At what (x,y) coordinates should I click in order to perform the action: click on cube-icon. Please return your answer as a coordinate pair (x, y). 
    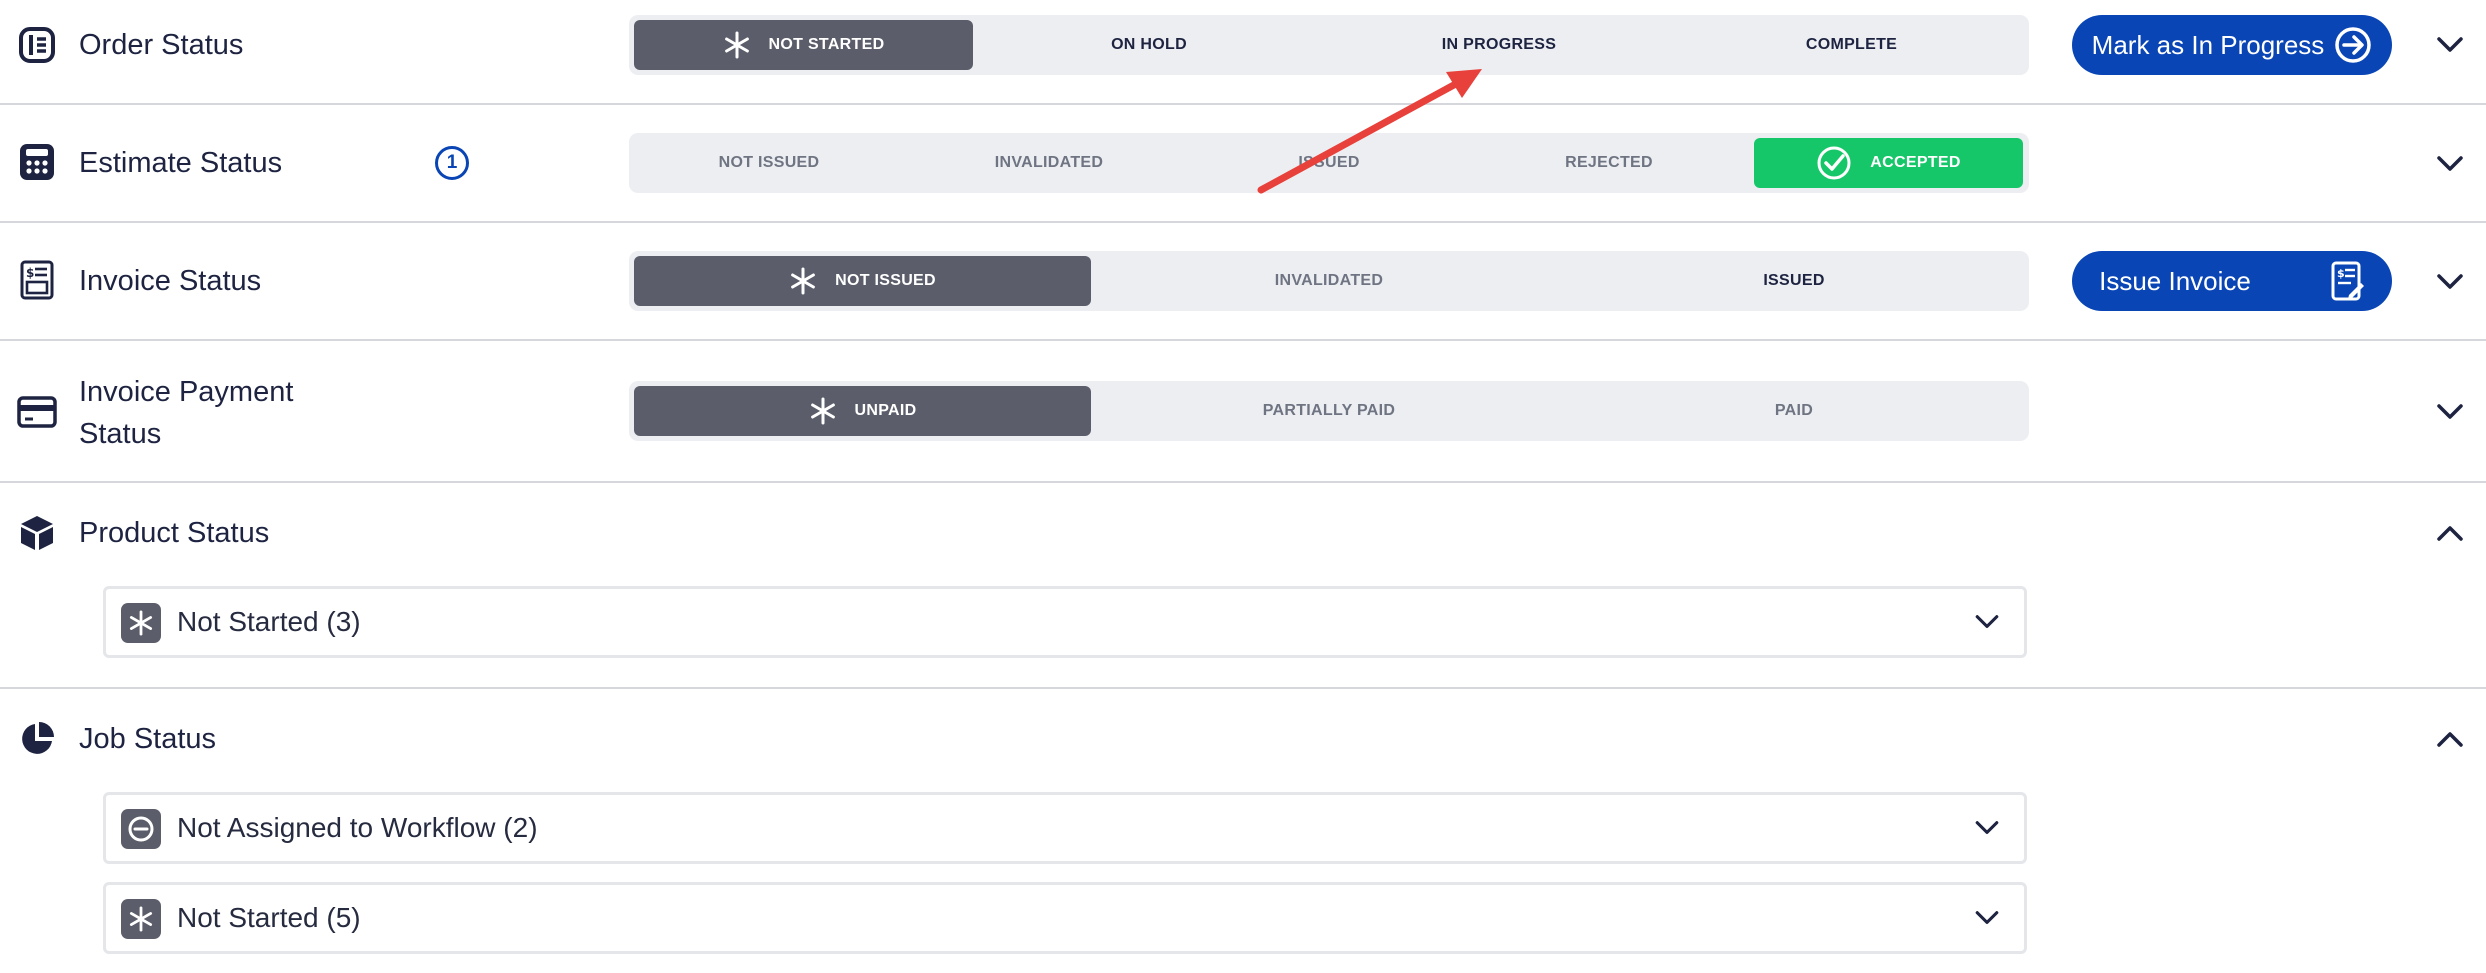
    Looking at the image, I should click on (37, 533).